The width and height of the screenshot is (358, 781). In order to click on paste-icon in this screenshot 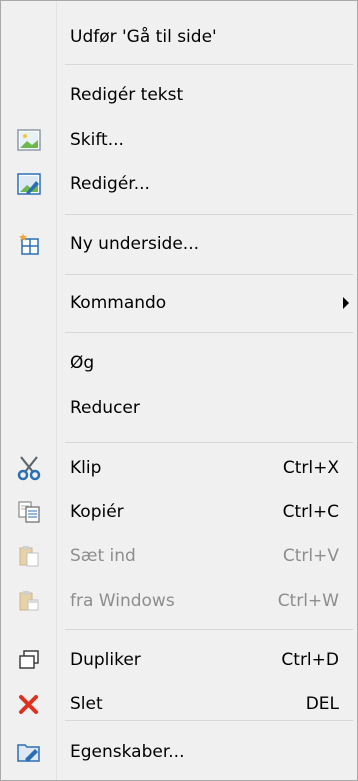, I will do `click(29, 556)`.